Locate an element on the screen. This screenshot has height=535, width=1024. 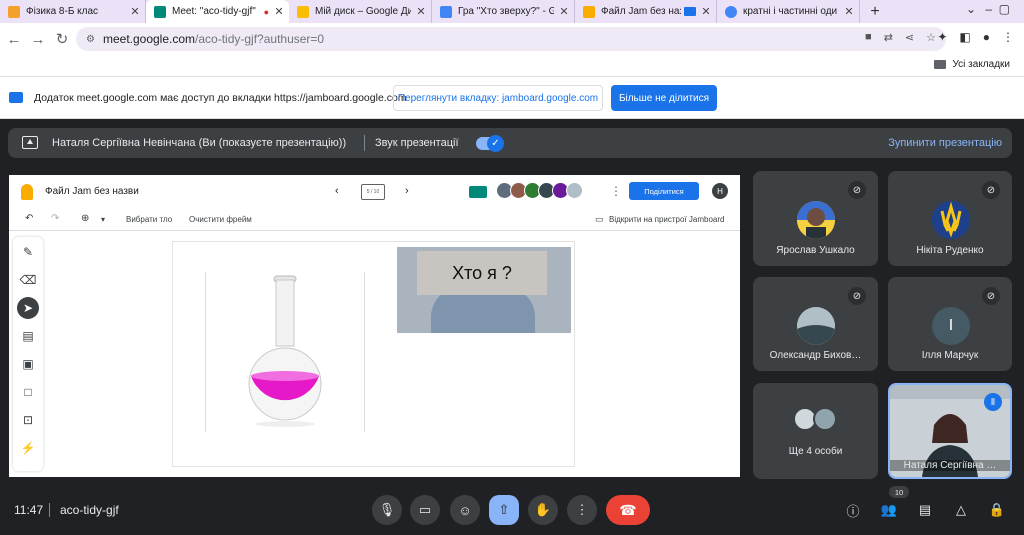
translate-icon: ⇄ is located at coordinates (888, 37).